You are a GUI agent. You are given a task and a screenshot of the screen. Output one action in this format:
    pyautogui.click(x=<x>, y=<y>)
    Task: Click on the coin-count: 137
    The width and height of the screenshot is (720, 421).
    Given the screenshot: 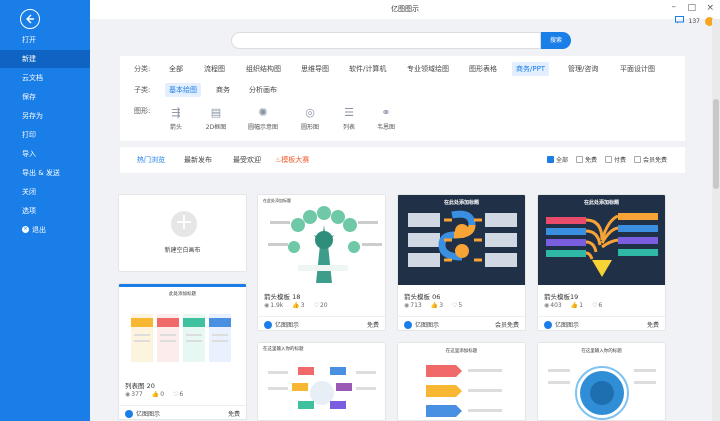 What is the action you would take?
    pyautogui.click(x=694, y=21)
    